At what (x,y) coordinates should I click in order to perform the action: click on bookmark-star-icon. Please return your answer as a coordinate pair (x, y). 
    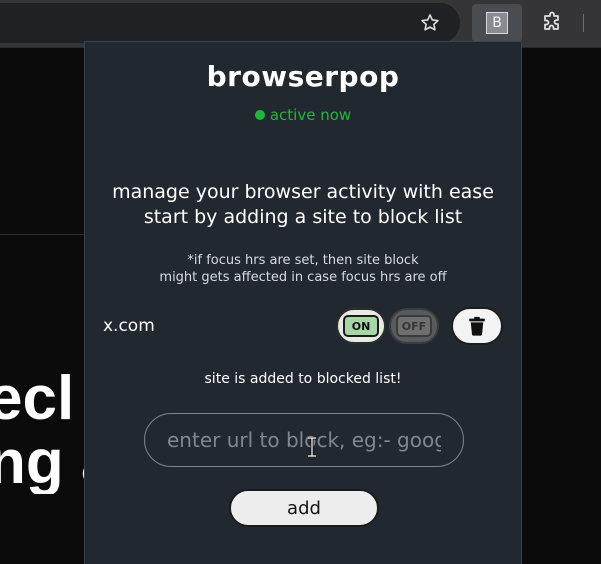
    Looking at the image, I should click on (430, 23).